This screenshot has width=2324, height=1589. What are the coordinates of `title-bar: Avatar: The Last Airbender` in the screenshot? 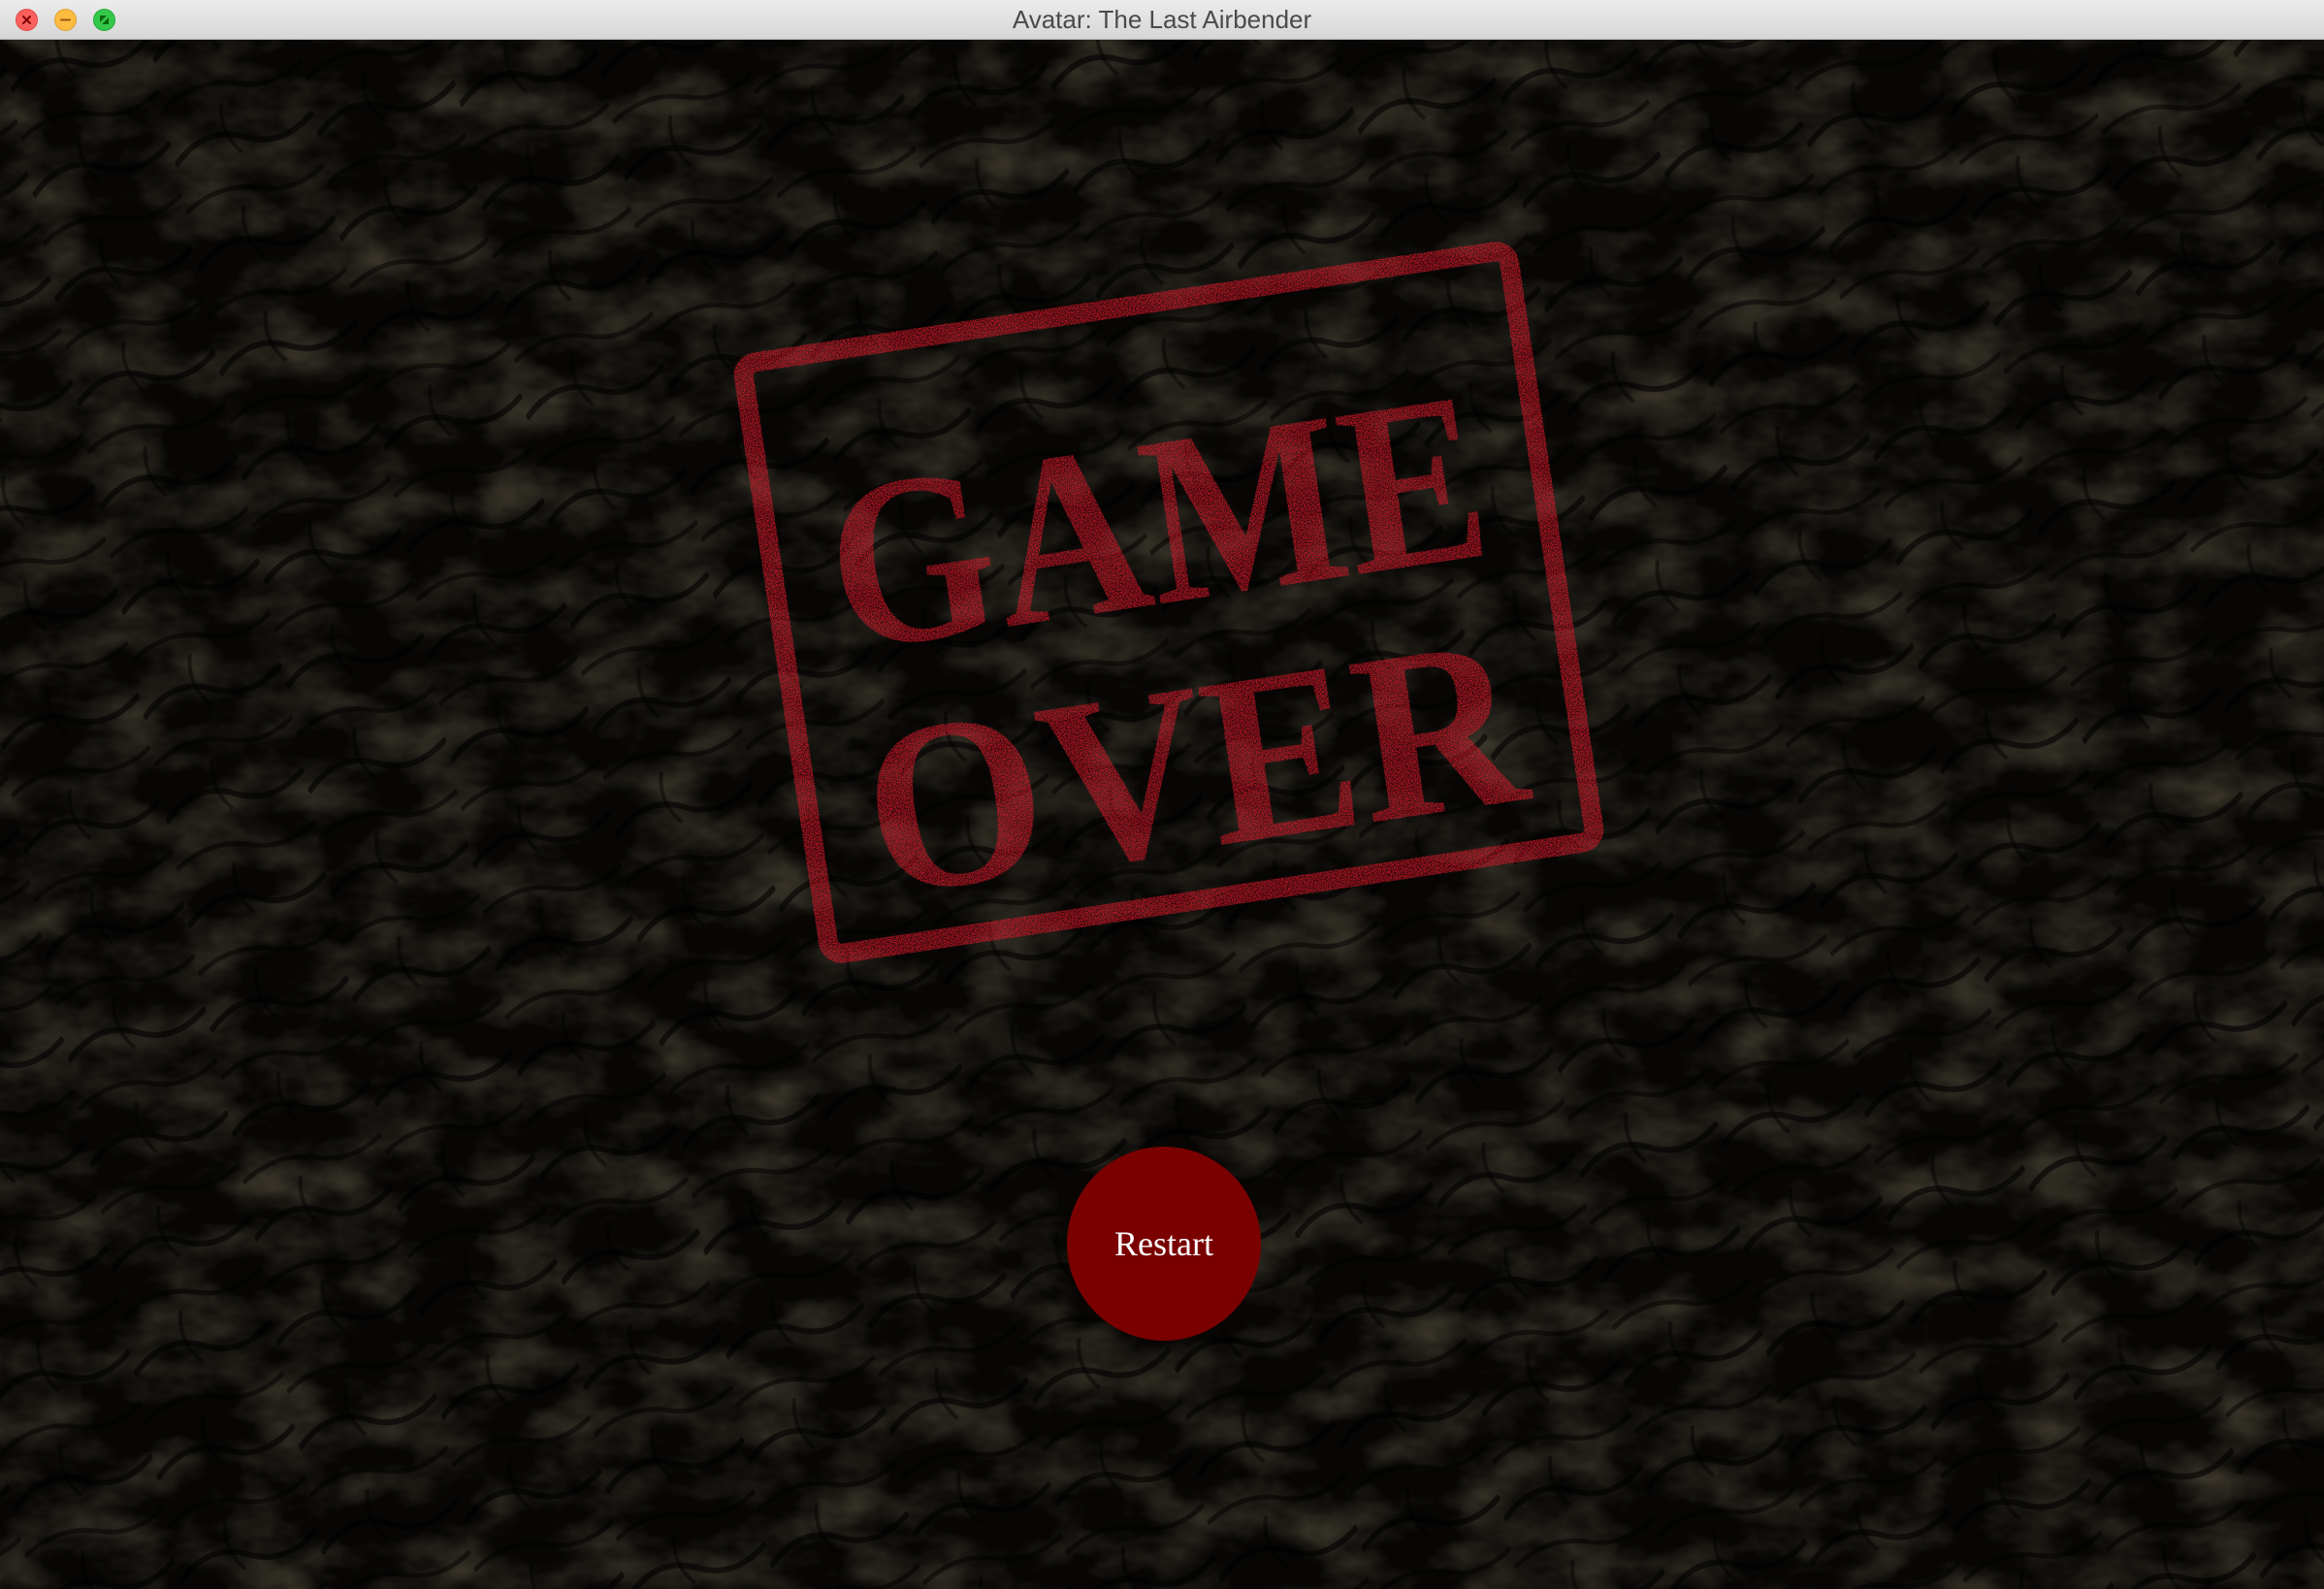 It's located at (1162, 20).